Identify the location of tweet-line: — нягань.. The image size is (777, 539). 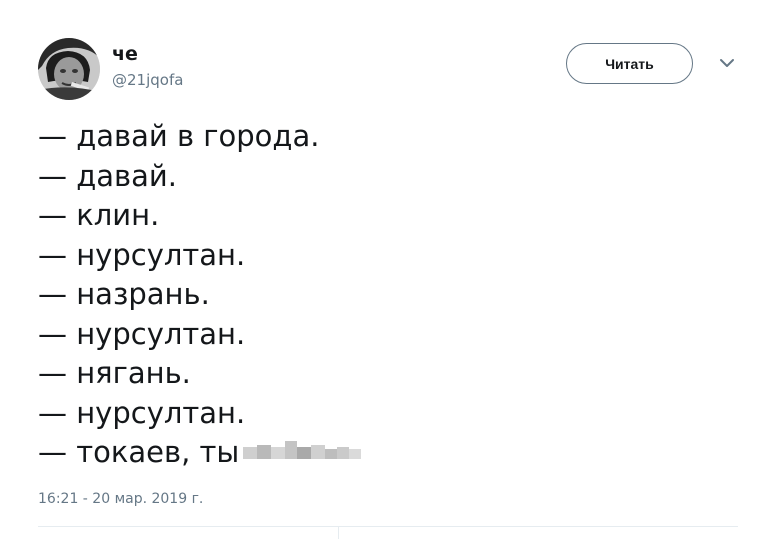
(114, 373).